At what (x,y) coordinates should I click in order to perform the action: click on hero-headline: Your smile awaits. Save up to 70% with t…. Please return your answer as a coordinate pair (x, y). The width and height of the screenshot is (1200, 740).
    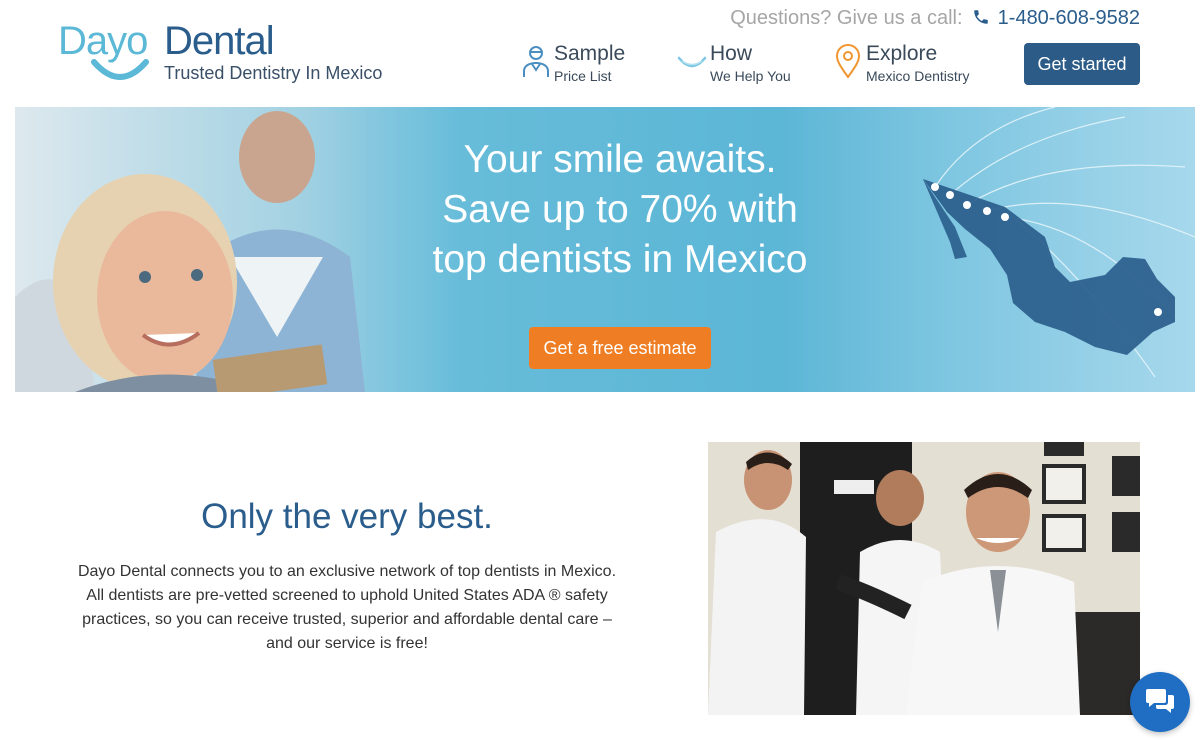
    Looking at the image, I should click on (620, 210).